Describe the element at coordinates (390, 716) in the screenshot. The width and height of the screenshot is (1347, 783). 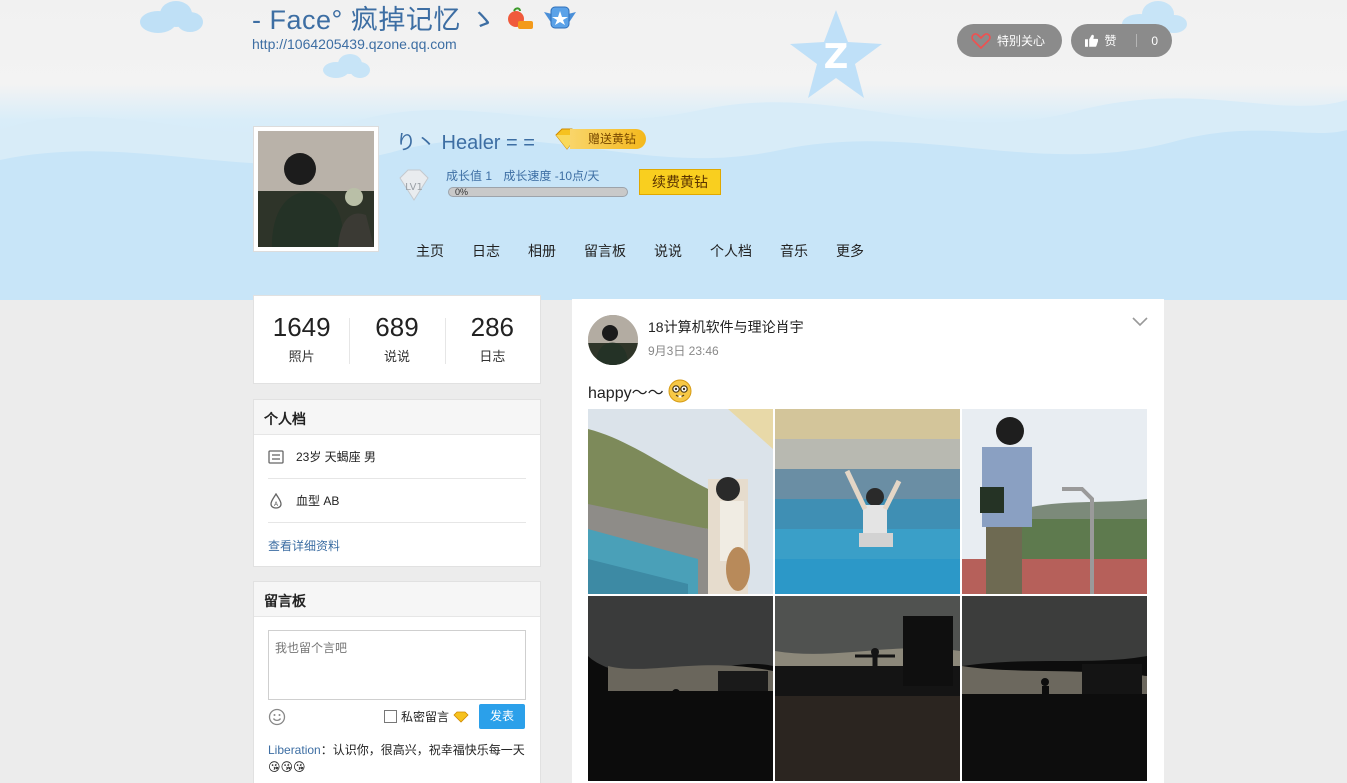
I see `private-checkbox` at that location.